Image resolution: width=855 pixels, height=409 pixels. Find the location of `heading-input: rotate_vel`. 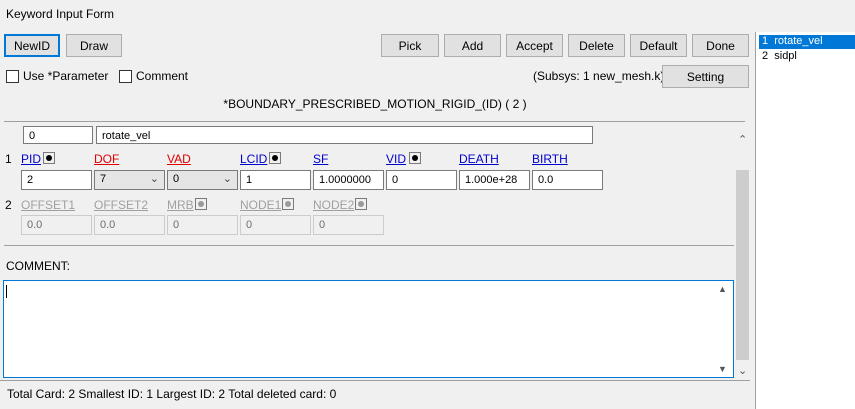

heading-input: rotate_vel is located at coordinates (344, 135).